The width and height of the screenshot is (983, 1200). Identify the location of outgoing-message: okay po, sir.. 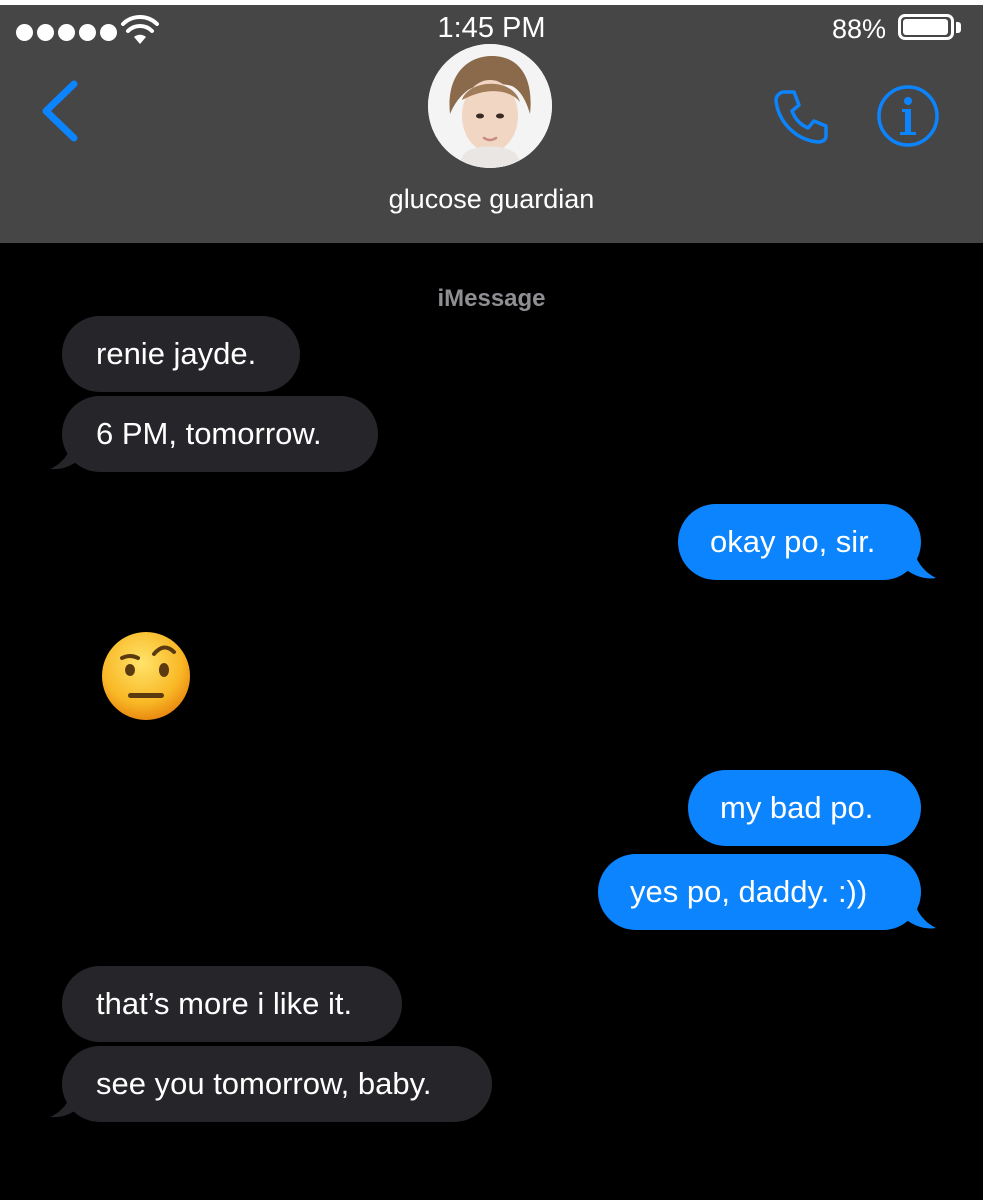
(799, 542).